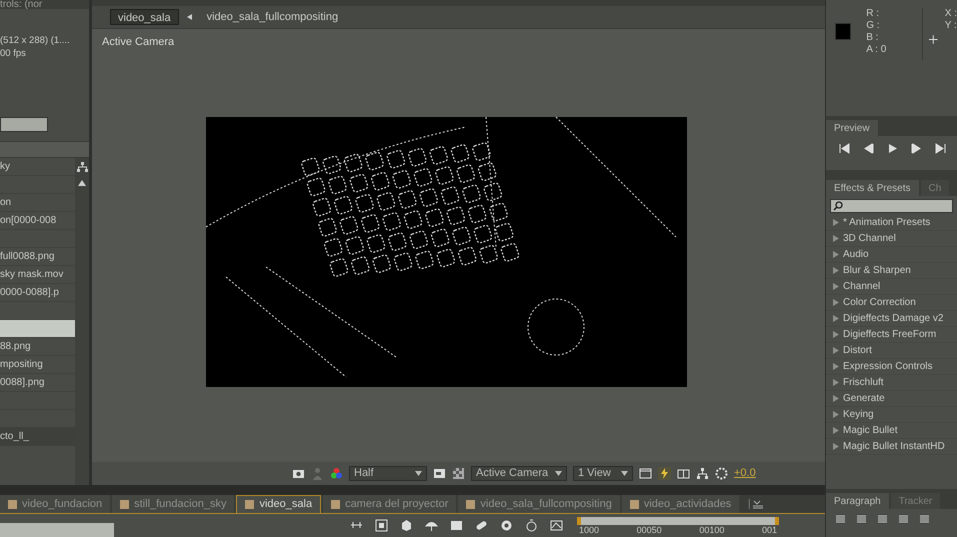 The width and height of the screenshot is (957, 537). Describe the element at coordinates (388, 473) in the screenshot. I see `resolution-dropdown: Half` at that location.